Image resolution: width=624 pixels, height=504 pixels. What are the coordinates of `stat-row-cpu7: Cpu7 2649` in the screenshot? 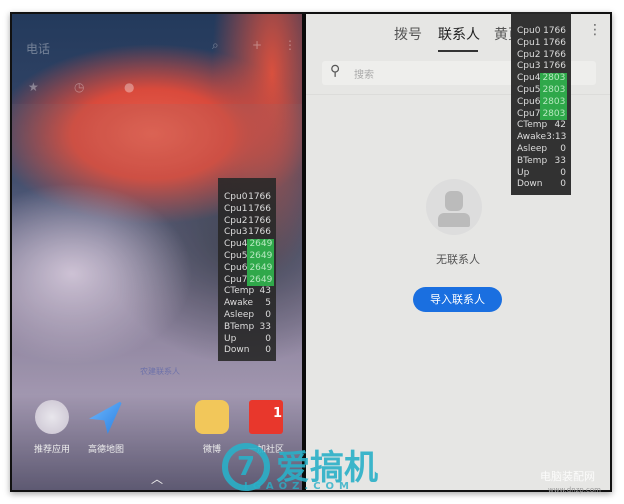 It's located at (249, 280).